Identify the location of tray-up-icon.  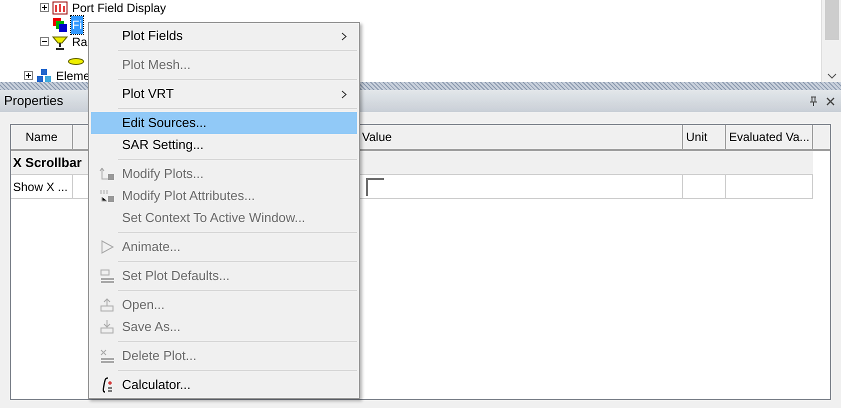
(106, 305).